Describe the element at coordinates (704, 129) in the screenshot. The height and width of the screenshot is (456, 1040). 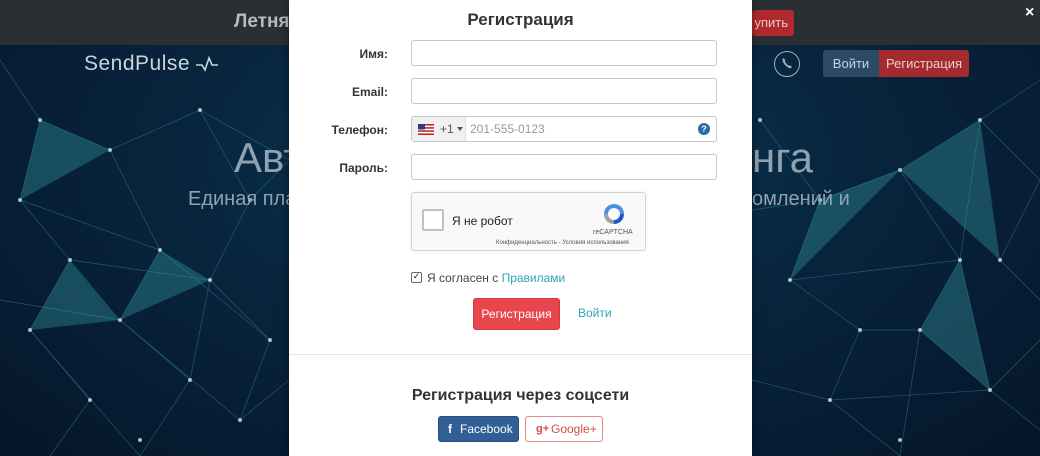
I see `help-icon: ?` at that location.